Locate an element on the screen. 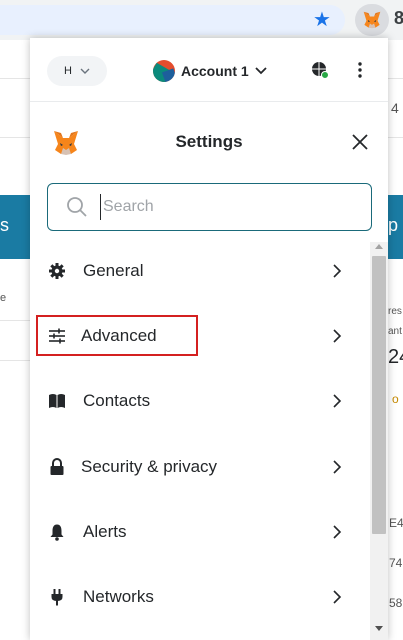 The width and height of the screenshot is (403, 640). popup-header: H Account 1 is located at coordinates (209, 70).